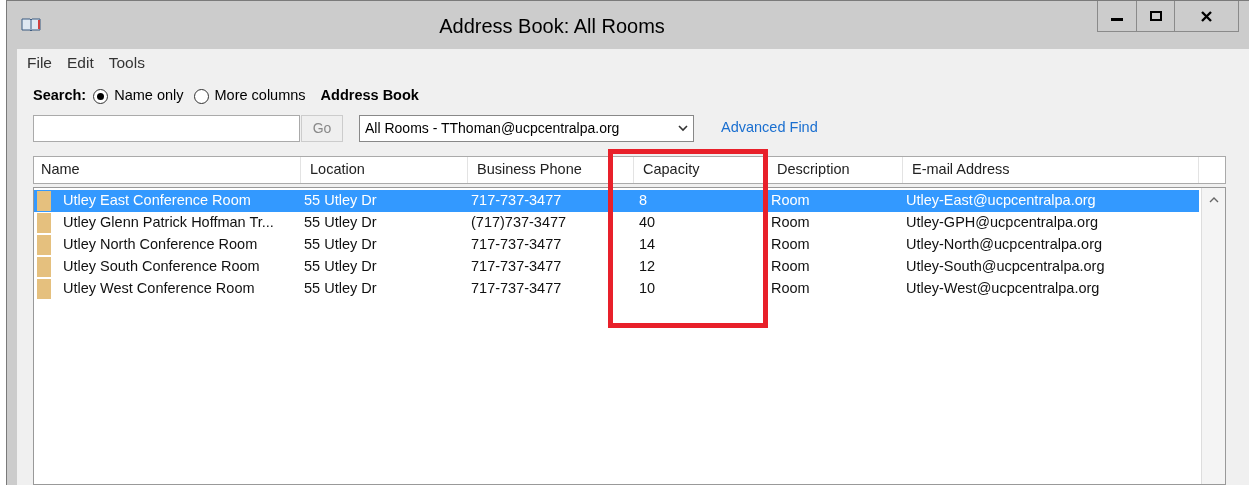  What do you see at coordinates (519, 223) in the screenshot?
I see `table-cell-text: (717)737-3477` at bounding box center [519, 223].